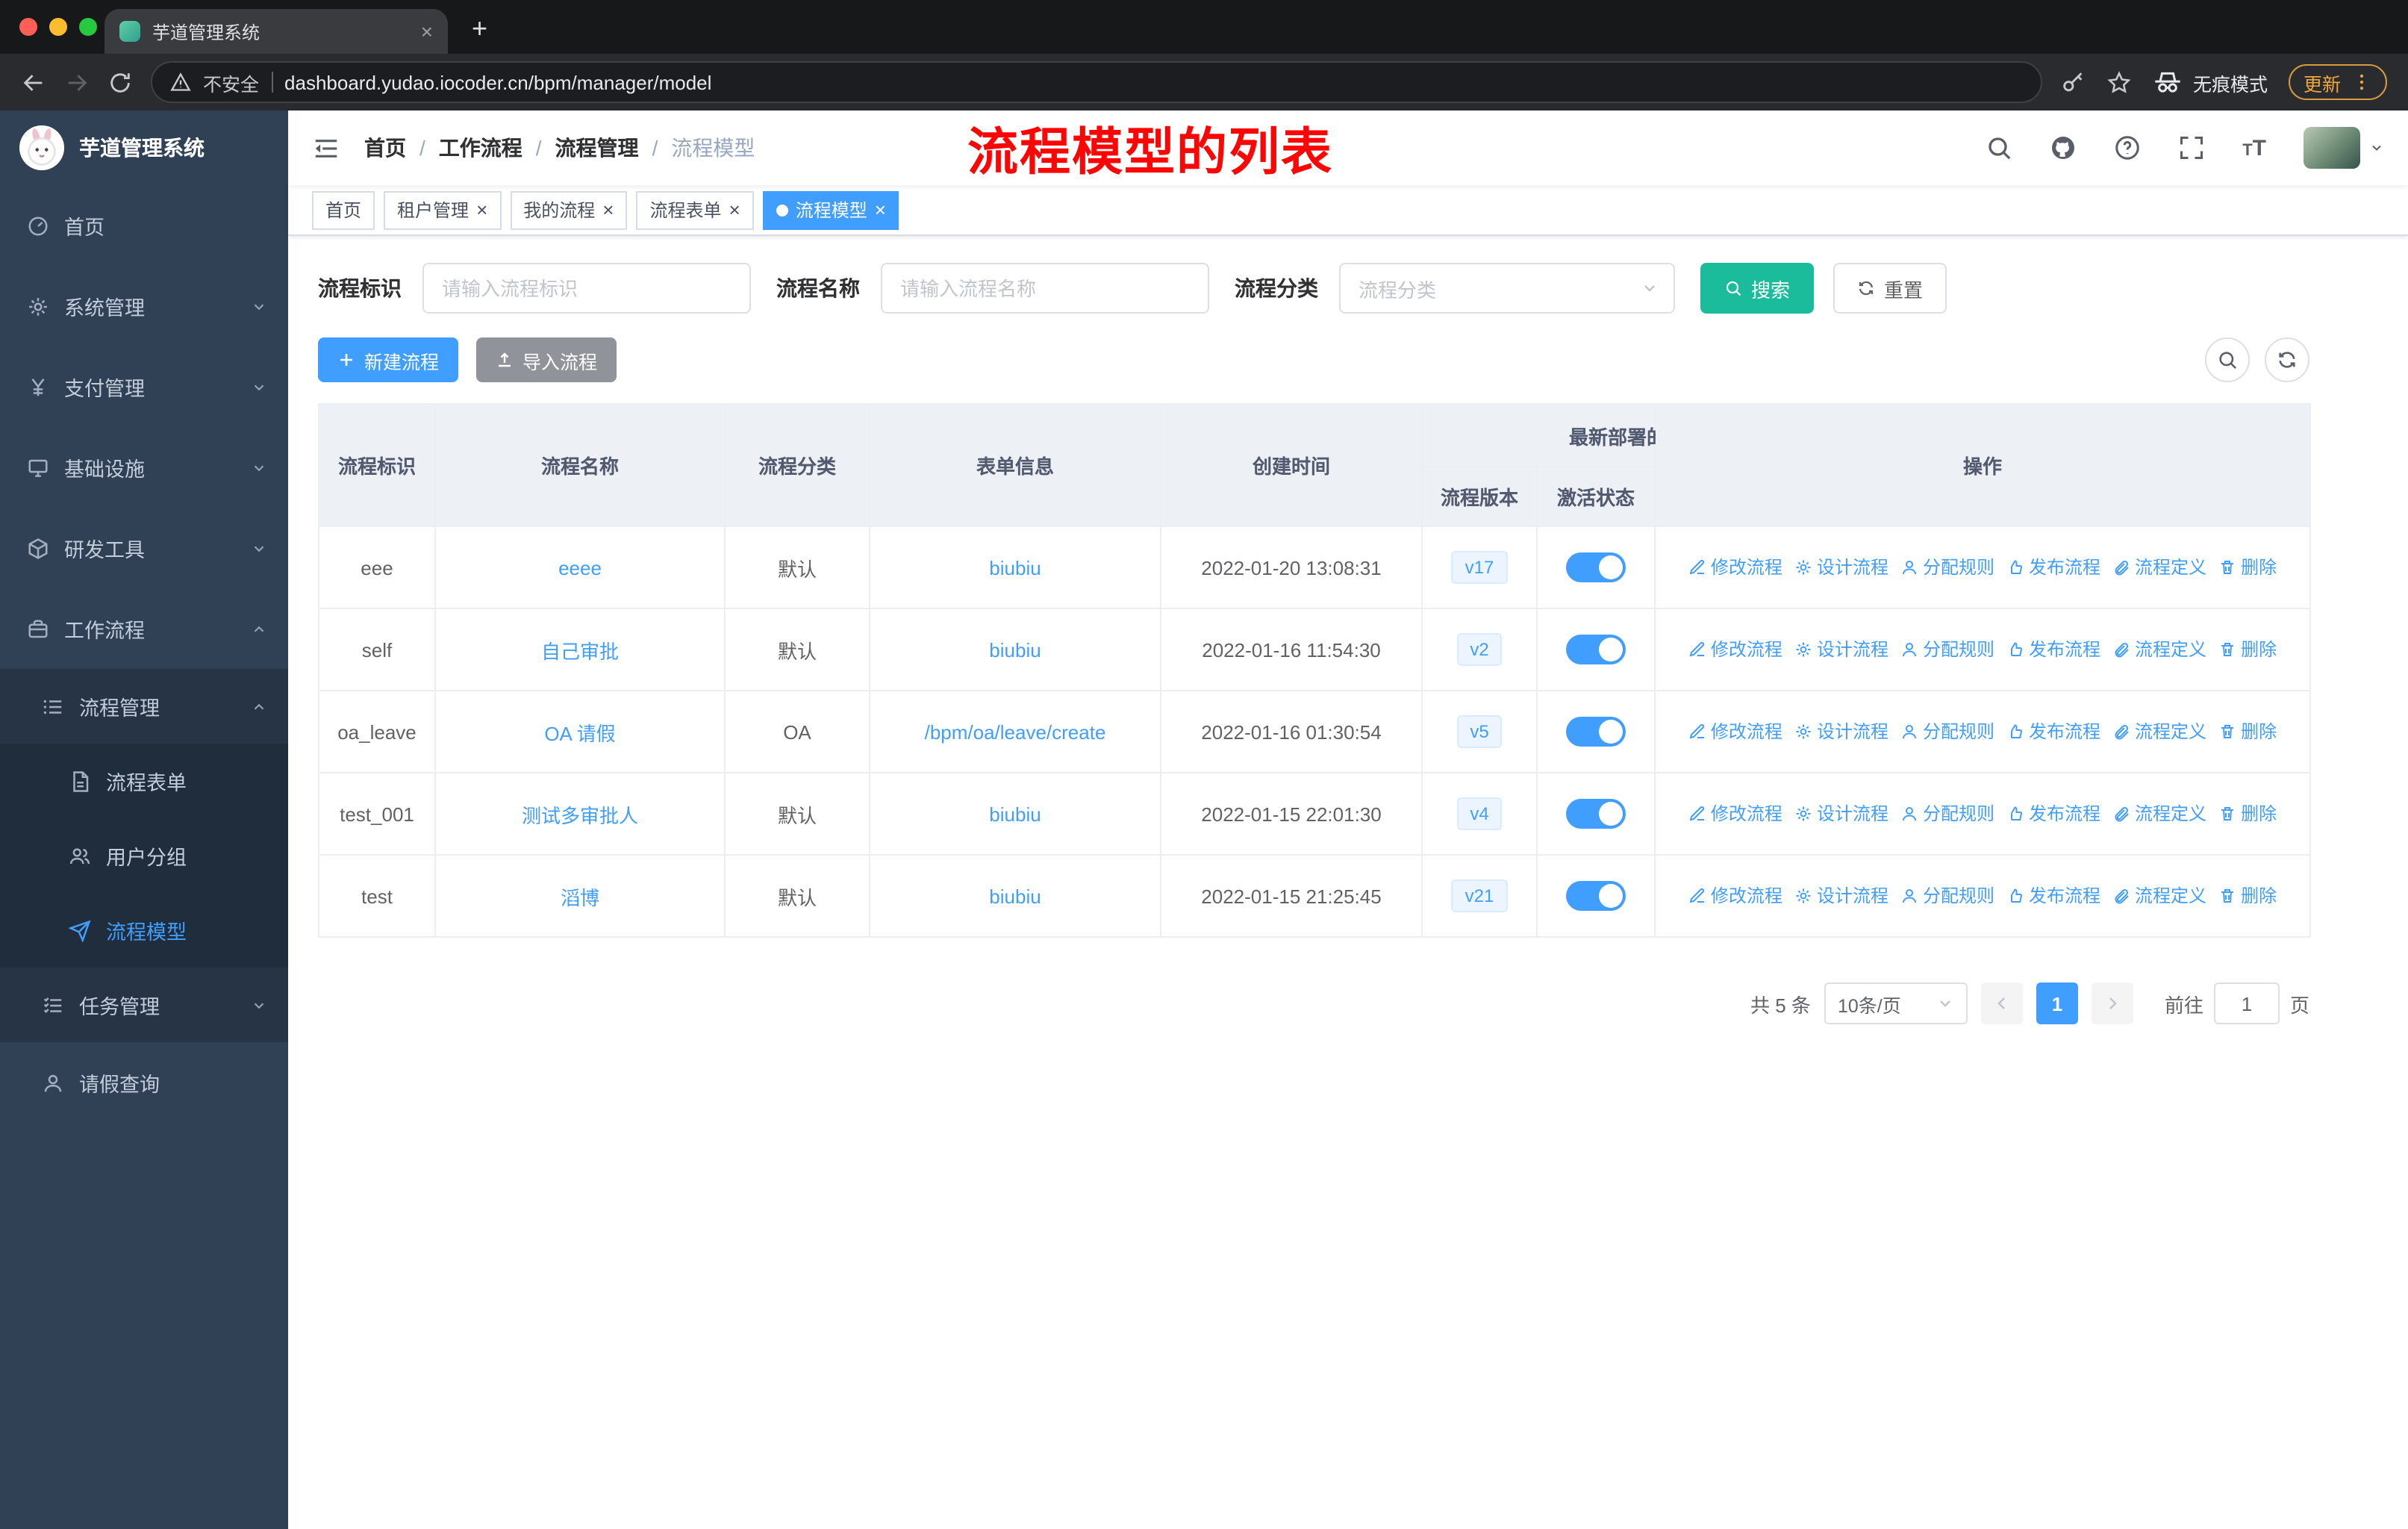 The width and height of the screenshot is (2408, 1529). Describe the element at coordinates (144, 225) in the screenshot. I see `sidebar-item-home: 首页` at that location.